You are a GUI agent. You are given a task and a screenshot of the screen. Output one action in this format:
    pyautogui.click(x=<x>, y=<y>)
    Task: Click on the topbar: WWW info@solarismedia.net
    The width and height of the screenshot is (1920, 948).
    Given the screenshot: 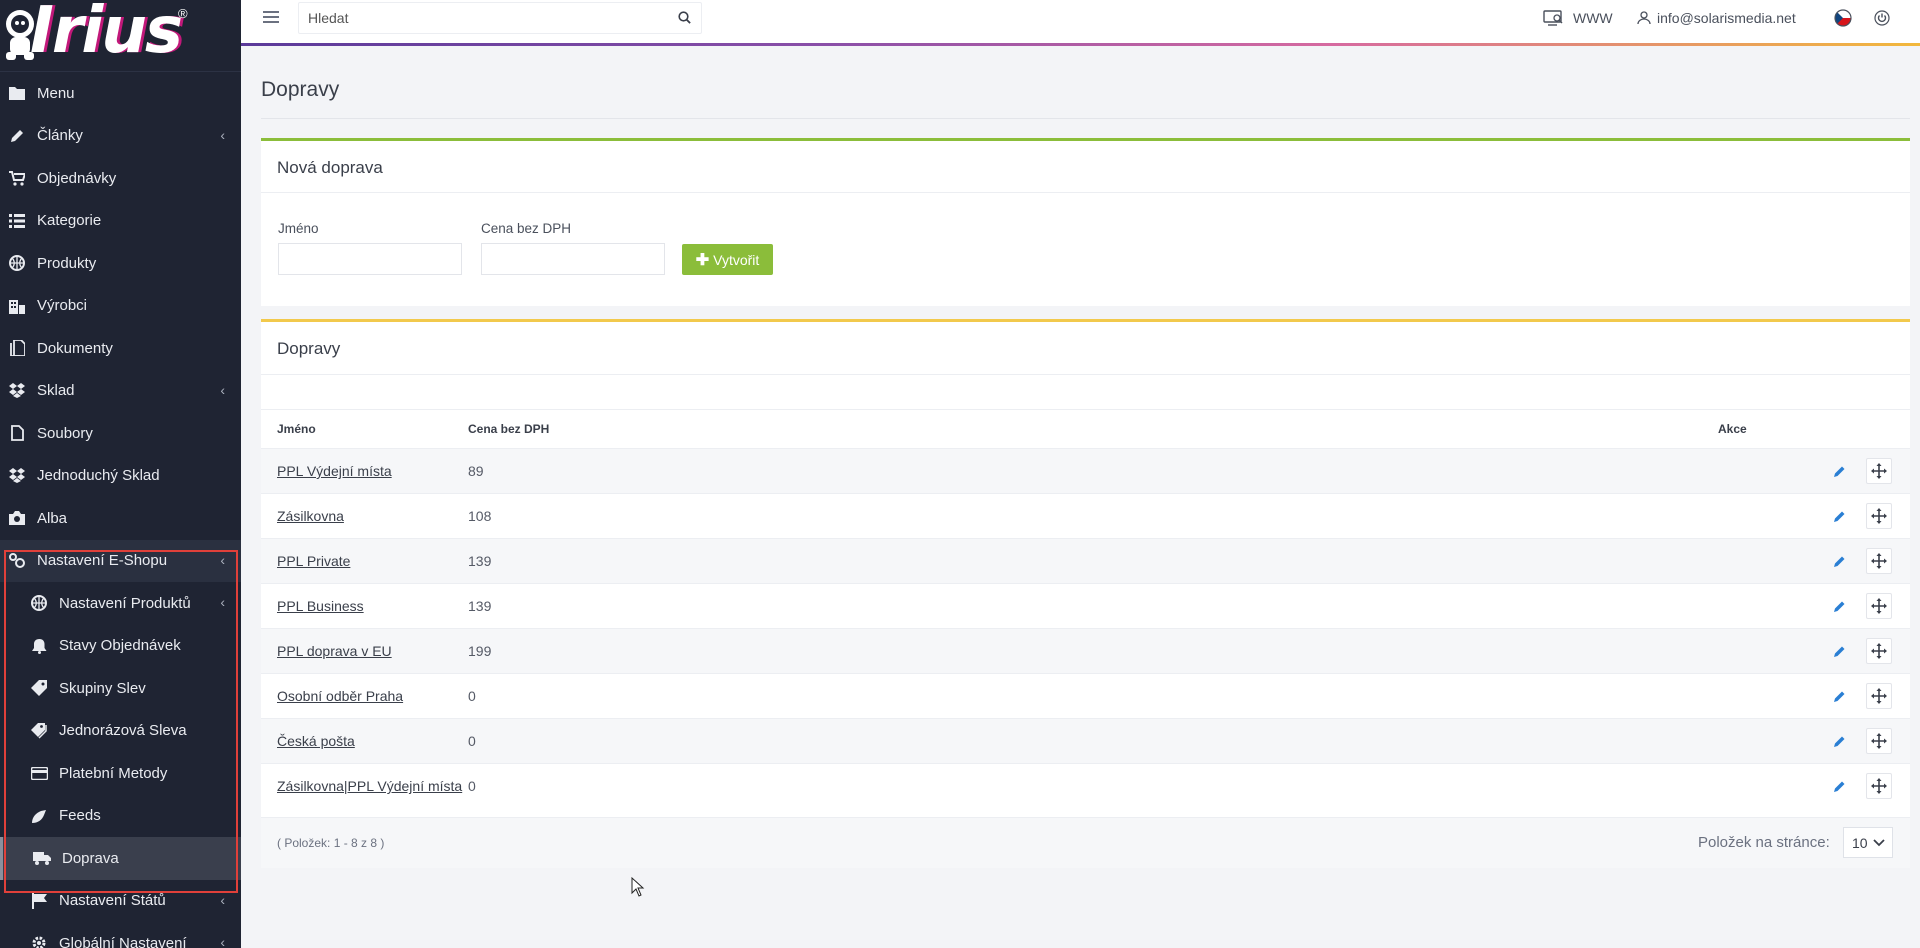 What is the action you would take?
    pyautogui.click(x=1080, y=21)
    